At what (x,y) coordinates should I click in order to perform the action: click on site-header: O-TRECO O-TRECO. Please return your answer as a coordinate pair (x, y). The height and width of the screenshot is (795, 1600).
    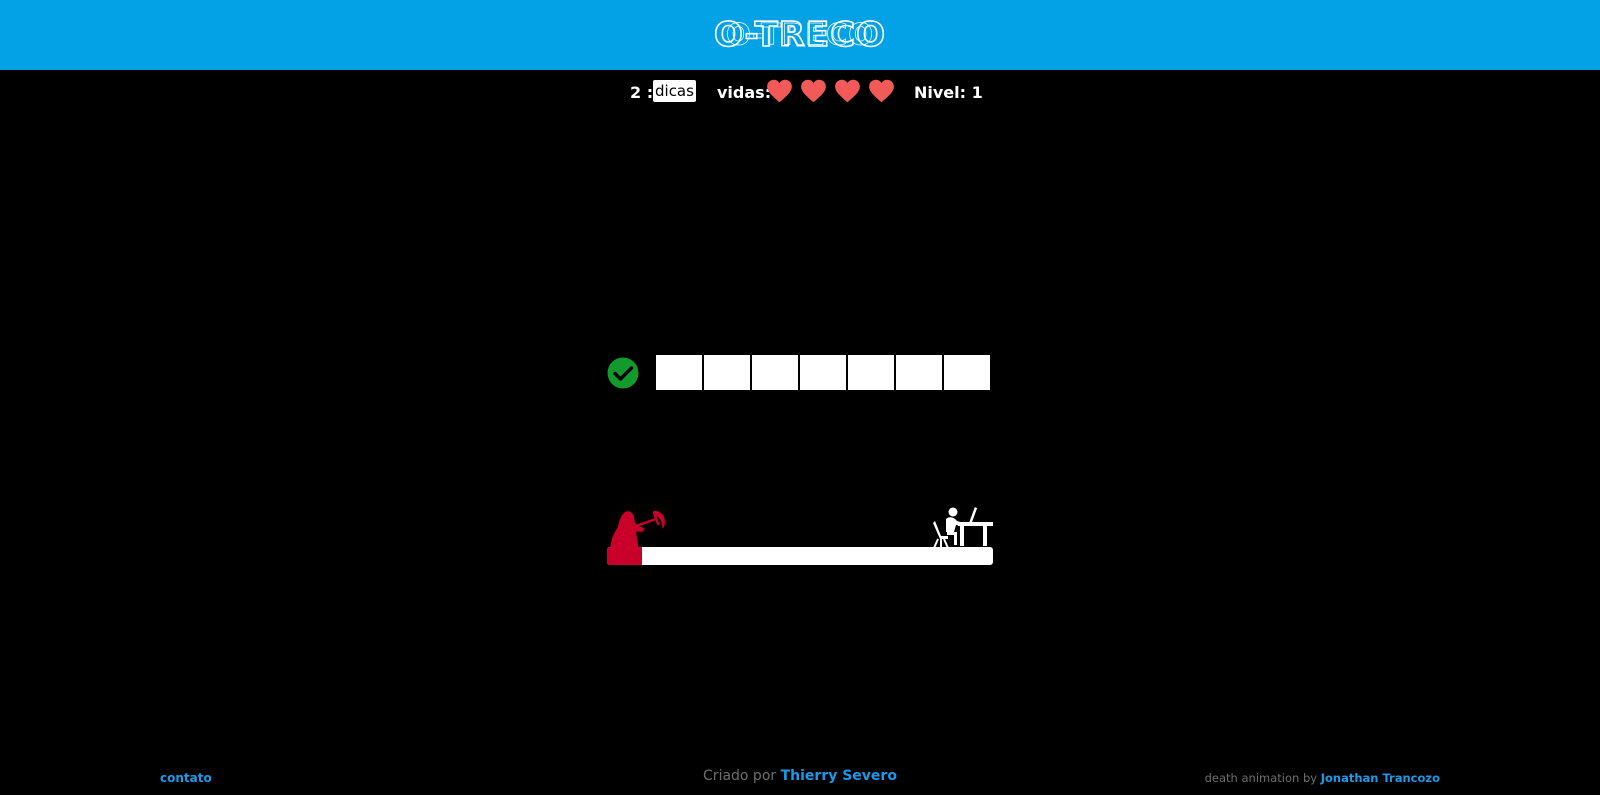
    Looking at the image, I should click on (800, 35).